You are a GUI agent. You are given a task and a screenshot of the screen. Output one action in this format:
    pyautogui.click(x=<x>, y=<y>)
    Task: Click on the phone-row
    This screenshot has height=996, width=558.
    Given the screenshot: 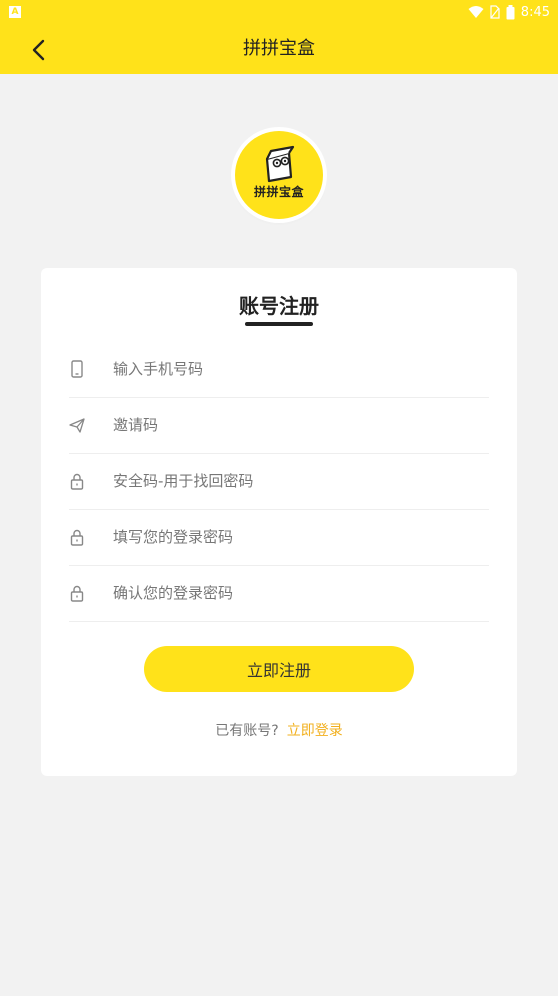 What is the action you would take?
    pyautogui.click(x=279, y=369)
    